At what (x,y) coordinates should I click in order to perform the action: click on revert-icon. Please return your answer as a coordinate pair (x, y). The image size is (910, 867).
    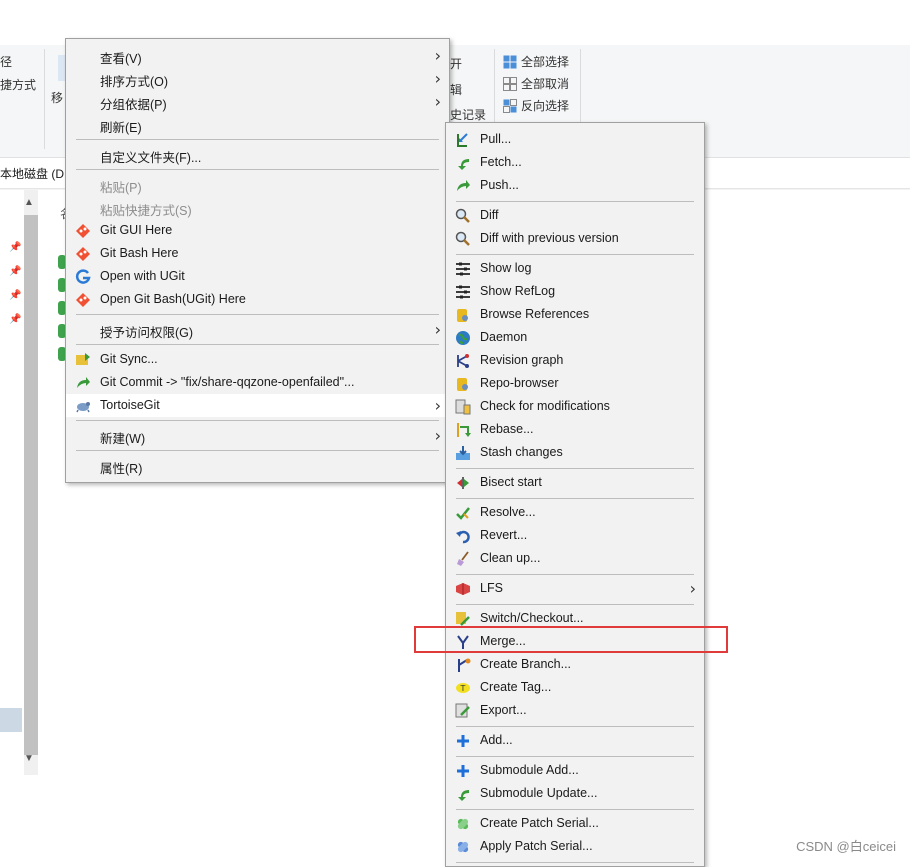
    Looking at the image, I should click on (463, 537).